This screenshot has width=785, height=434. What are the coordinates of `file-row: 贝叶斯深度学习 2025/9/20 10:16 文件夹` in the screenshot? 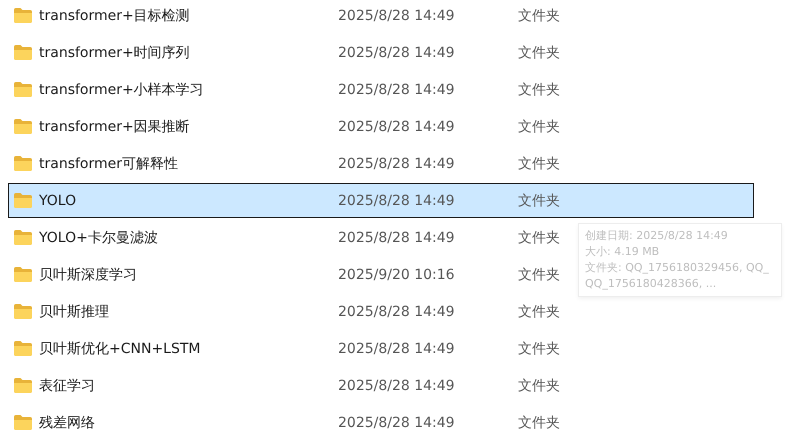 It's located at (291, 274).